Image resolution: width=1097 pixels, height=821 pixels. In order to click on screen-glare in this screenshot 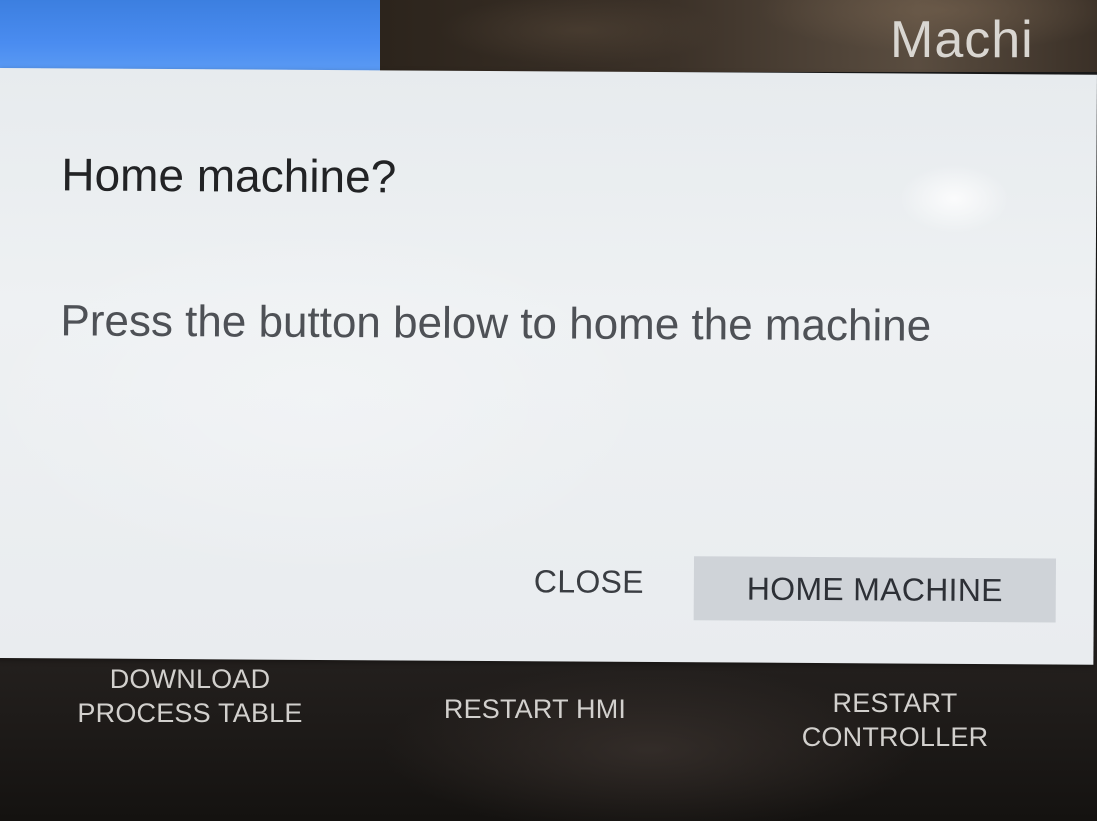, I will do `click(954, 199)`.